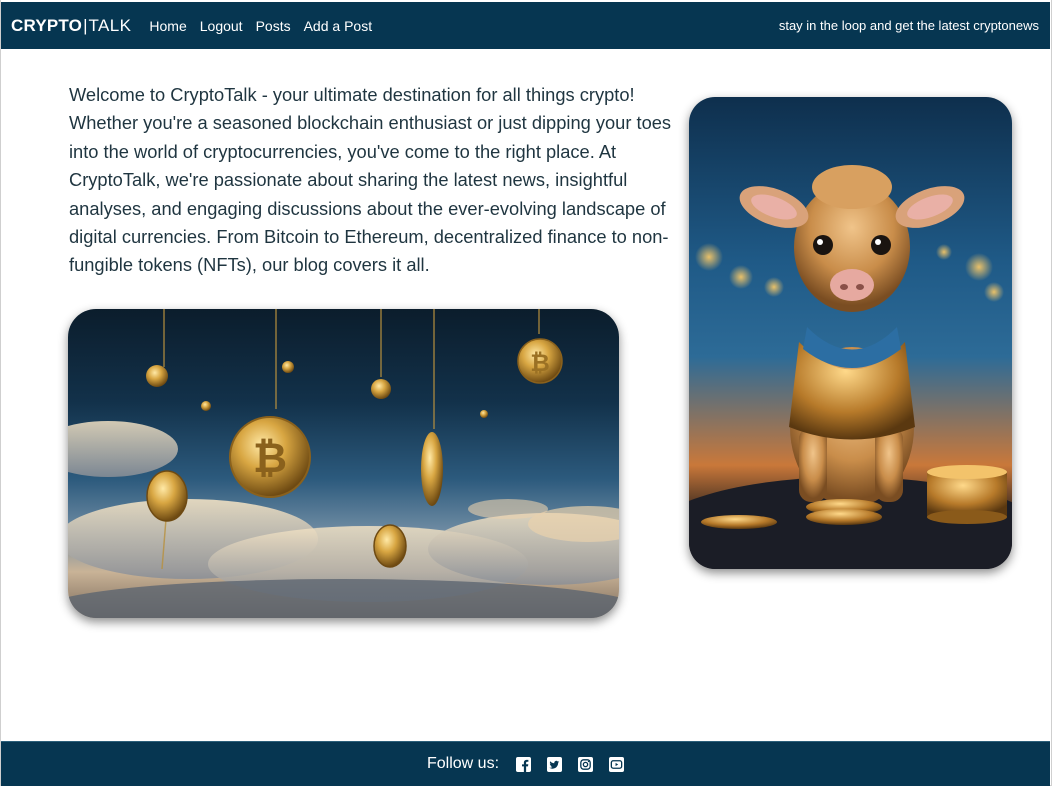  What do you see at coordinates (273, 26) in the screenshot?
I see `nav-link-posts: Posts` at bounding box center [273, 26].